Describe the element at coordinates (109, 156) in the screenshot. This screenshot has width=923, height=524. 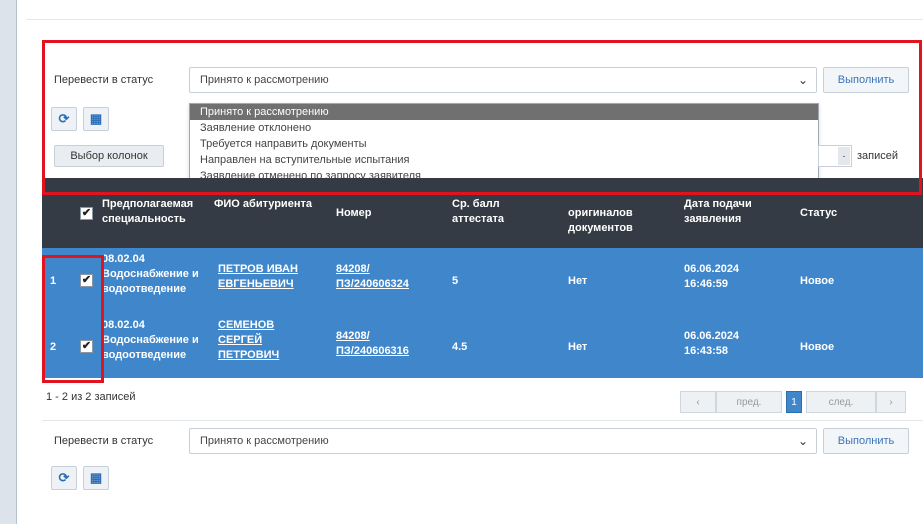
I see `columns-button: Выбор колонок` at that location.